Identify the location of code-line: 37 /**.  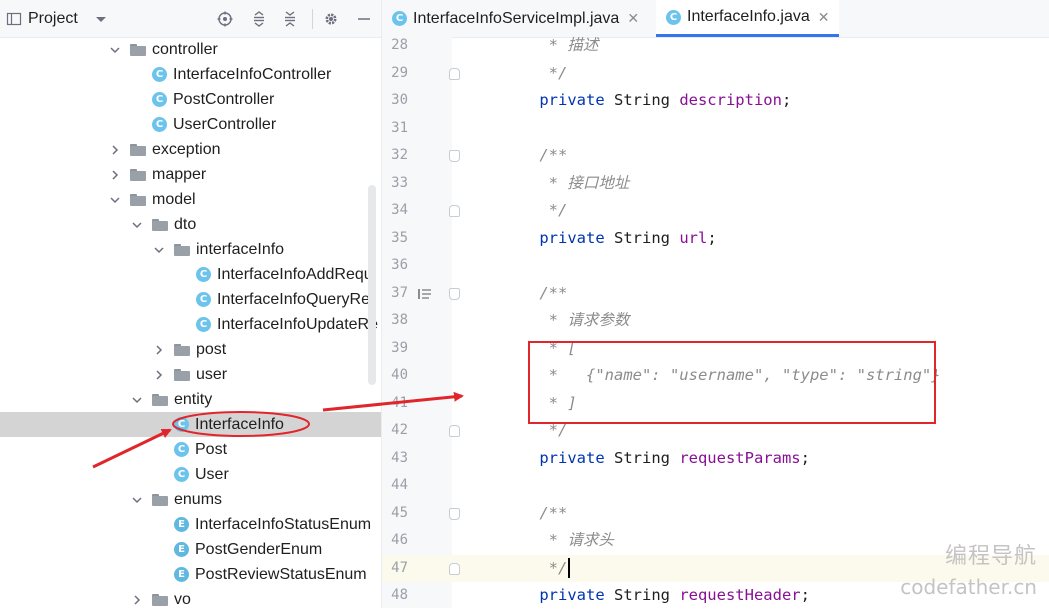
(715, 294).